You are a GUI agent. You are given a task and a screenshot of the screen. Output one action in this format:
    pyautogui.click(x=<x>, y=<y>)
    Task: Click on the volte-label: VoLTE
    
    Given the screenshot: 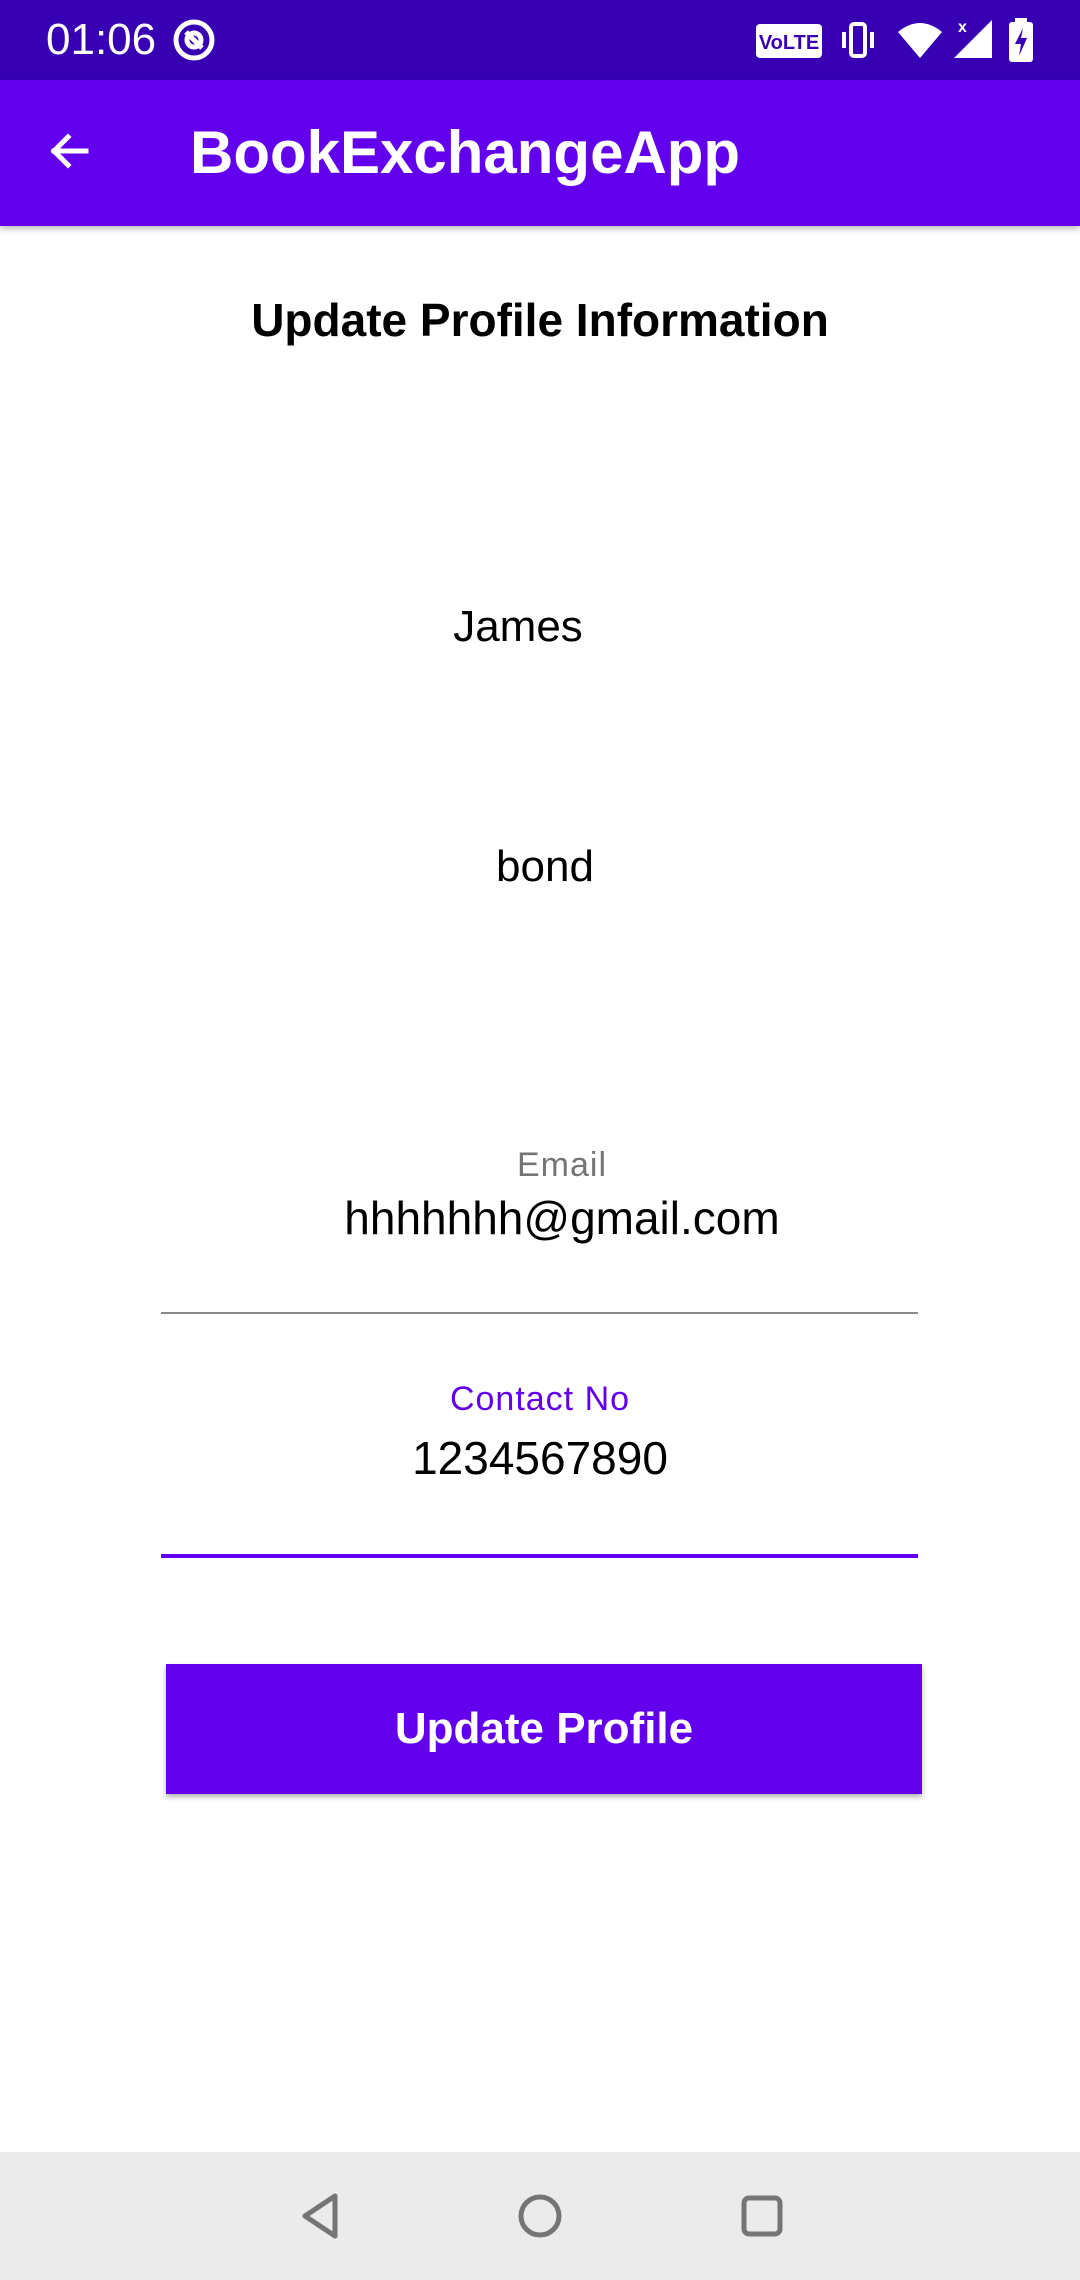 What is the action you would take?
    pyautogui.click(x=789, y=43)
    